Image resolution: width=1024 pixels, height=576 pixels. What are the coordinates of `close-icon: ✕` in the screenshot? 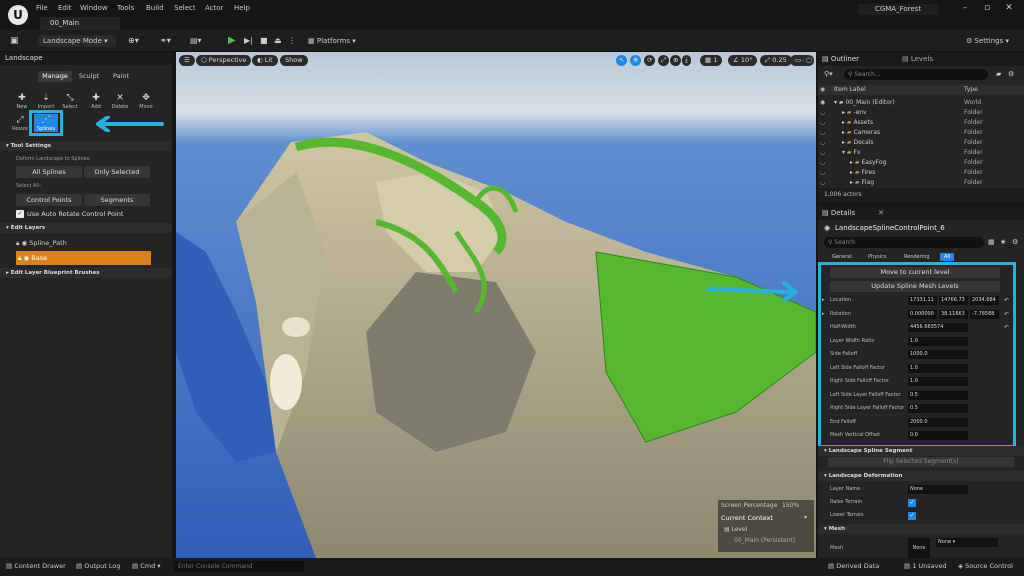 It's located at (1009, 8).